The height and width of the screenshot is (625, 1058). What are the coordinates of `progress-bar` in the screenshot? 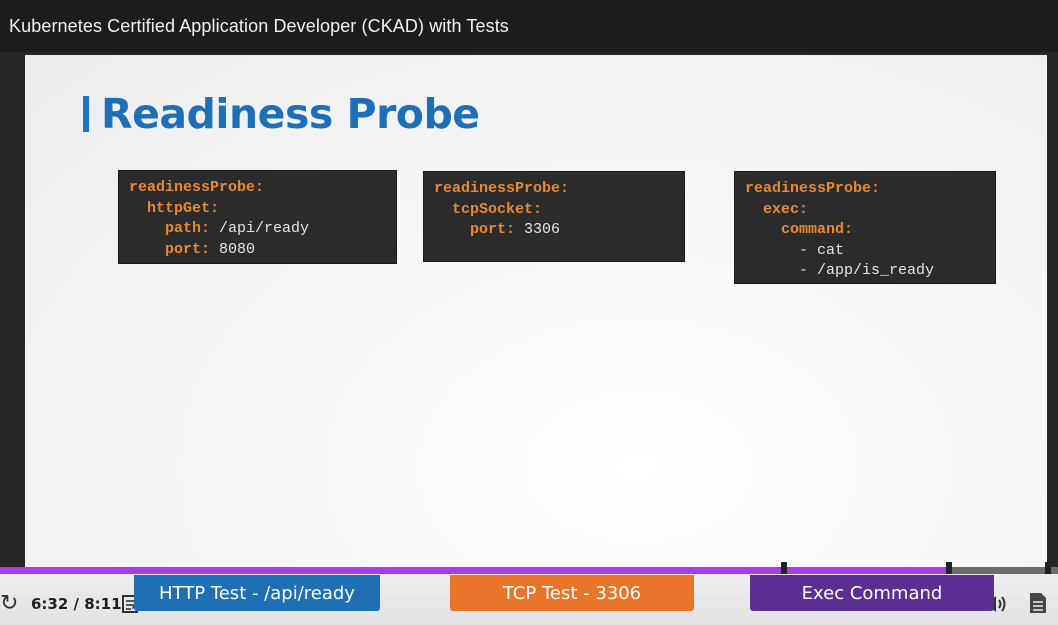 It's located at (529, 570).